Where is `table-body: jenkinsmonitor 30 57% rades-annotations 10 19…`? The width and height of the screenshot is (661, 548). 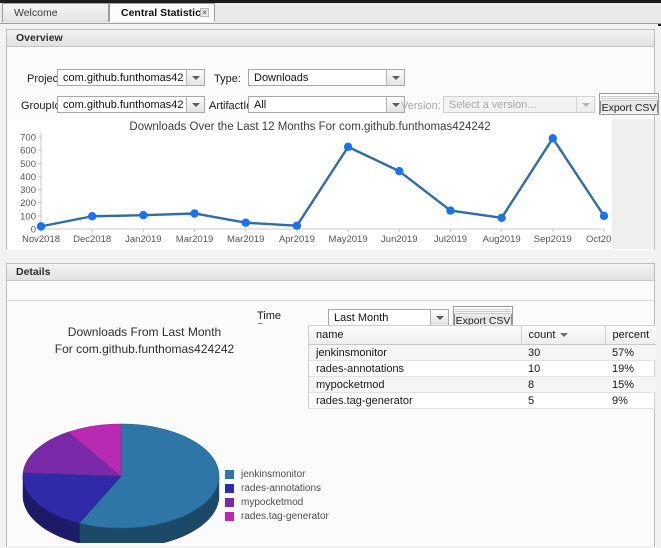 table-body: jenkinsmonitor 30 57% rades-annotations 10 19… is located at coordinates (482, 376).